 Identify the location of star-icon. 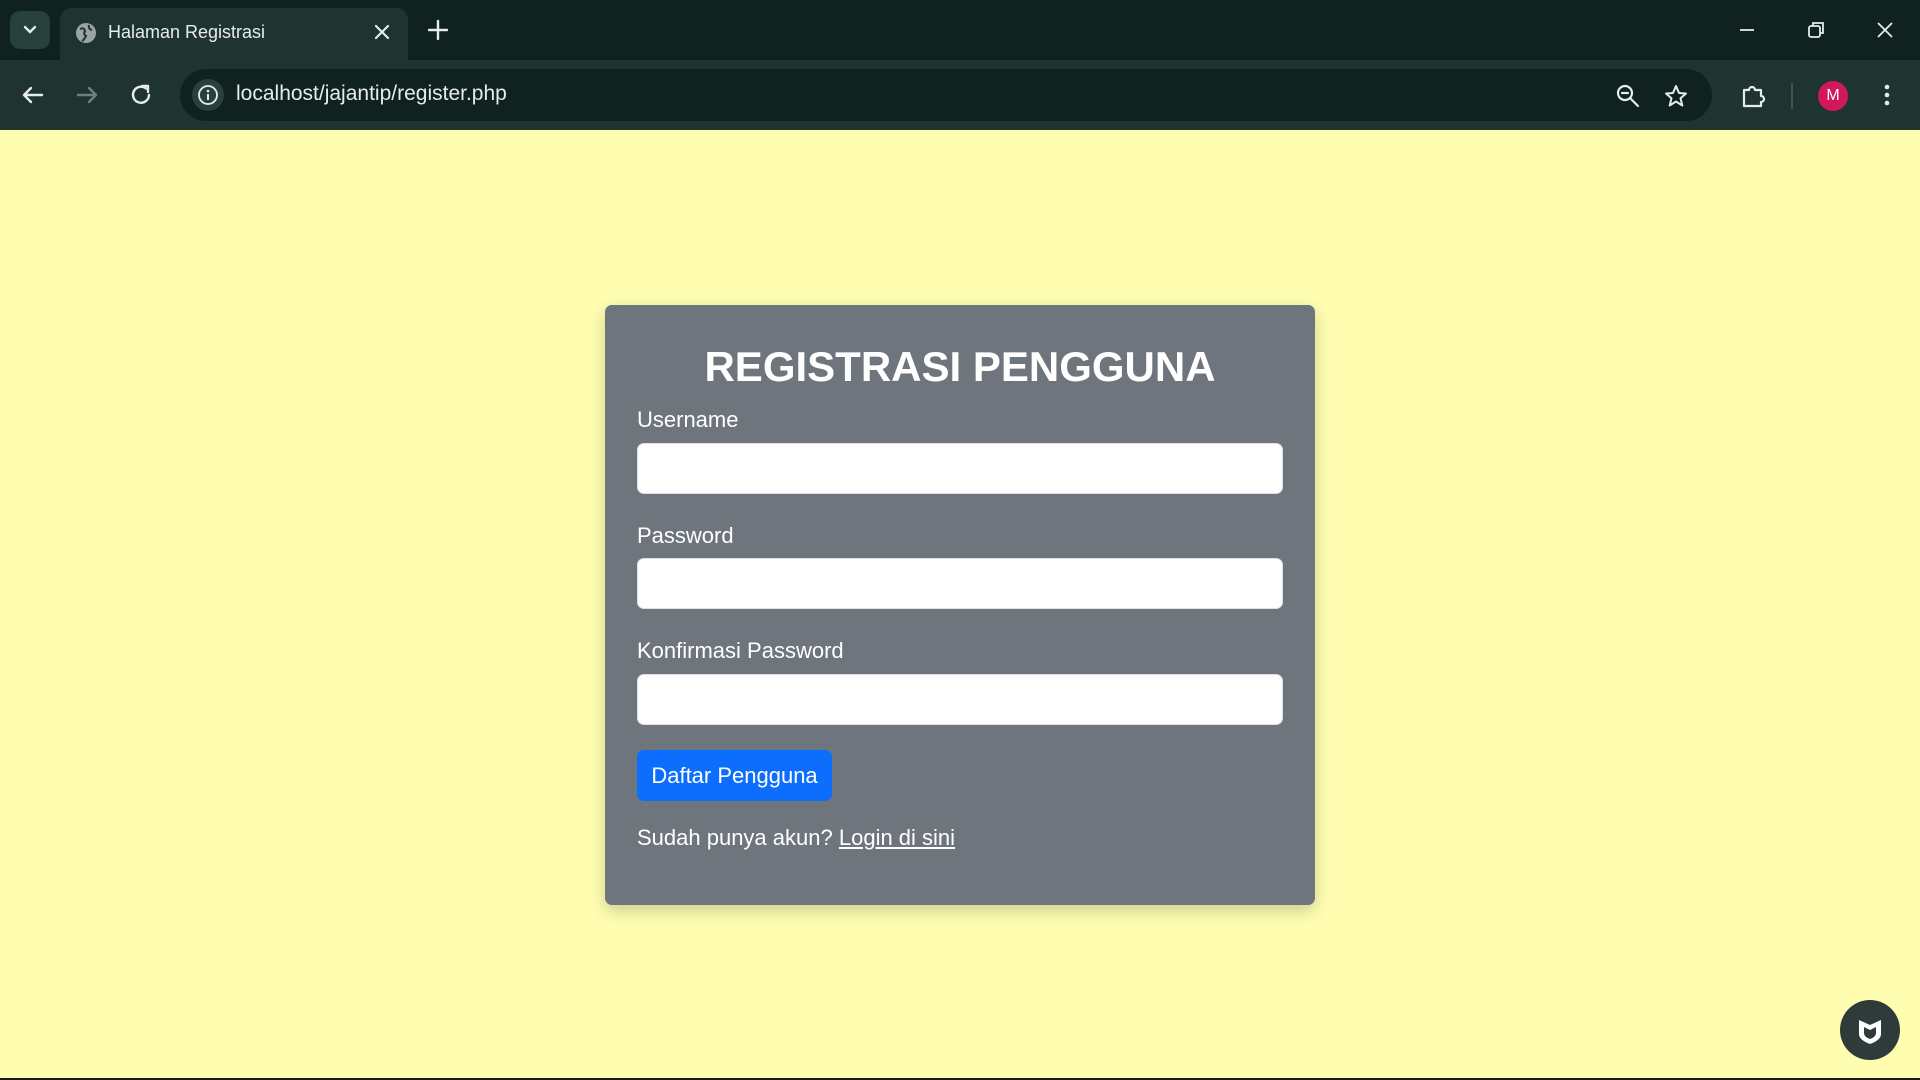
(1676, 96).